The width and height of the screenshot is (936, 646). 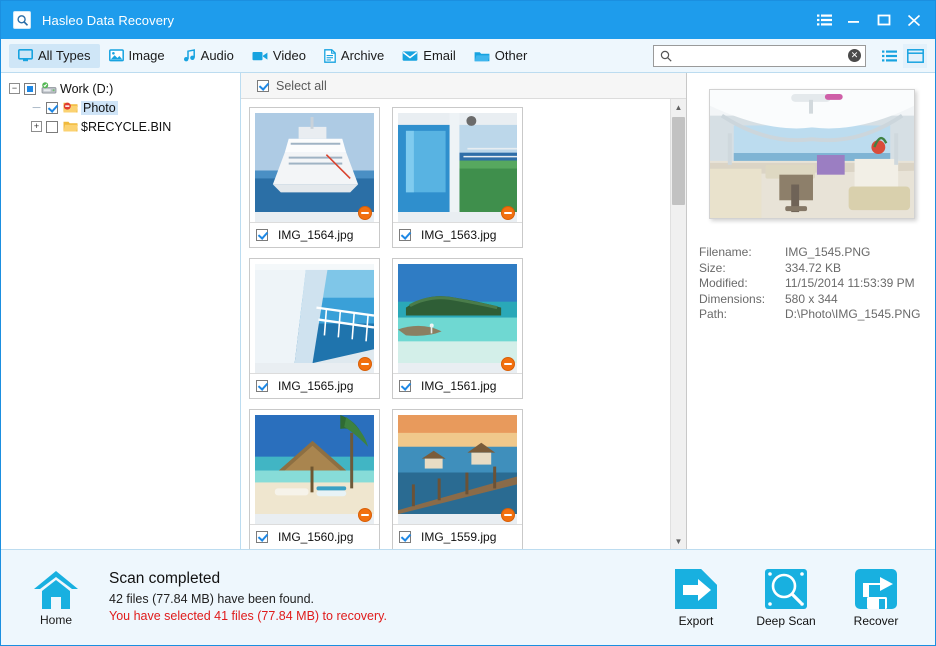 I want to click on maximize-button, so click(x=884, y=20).